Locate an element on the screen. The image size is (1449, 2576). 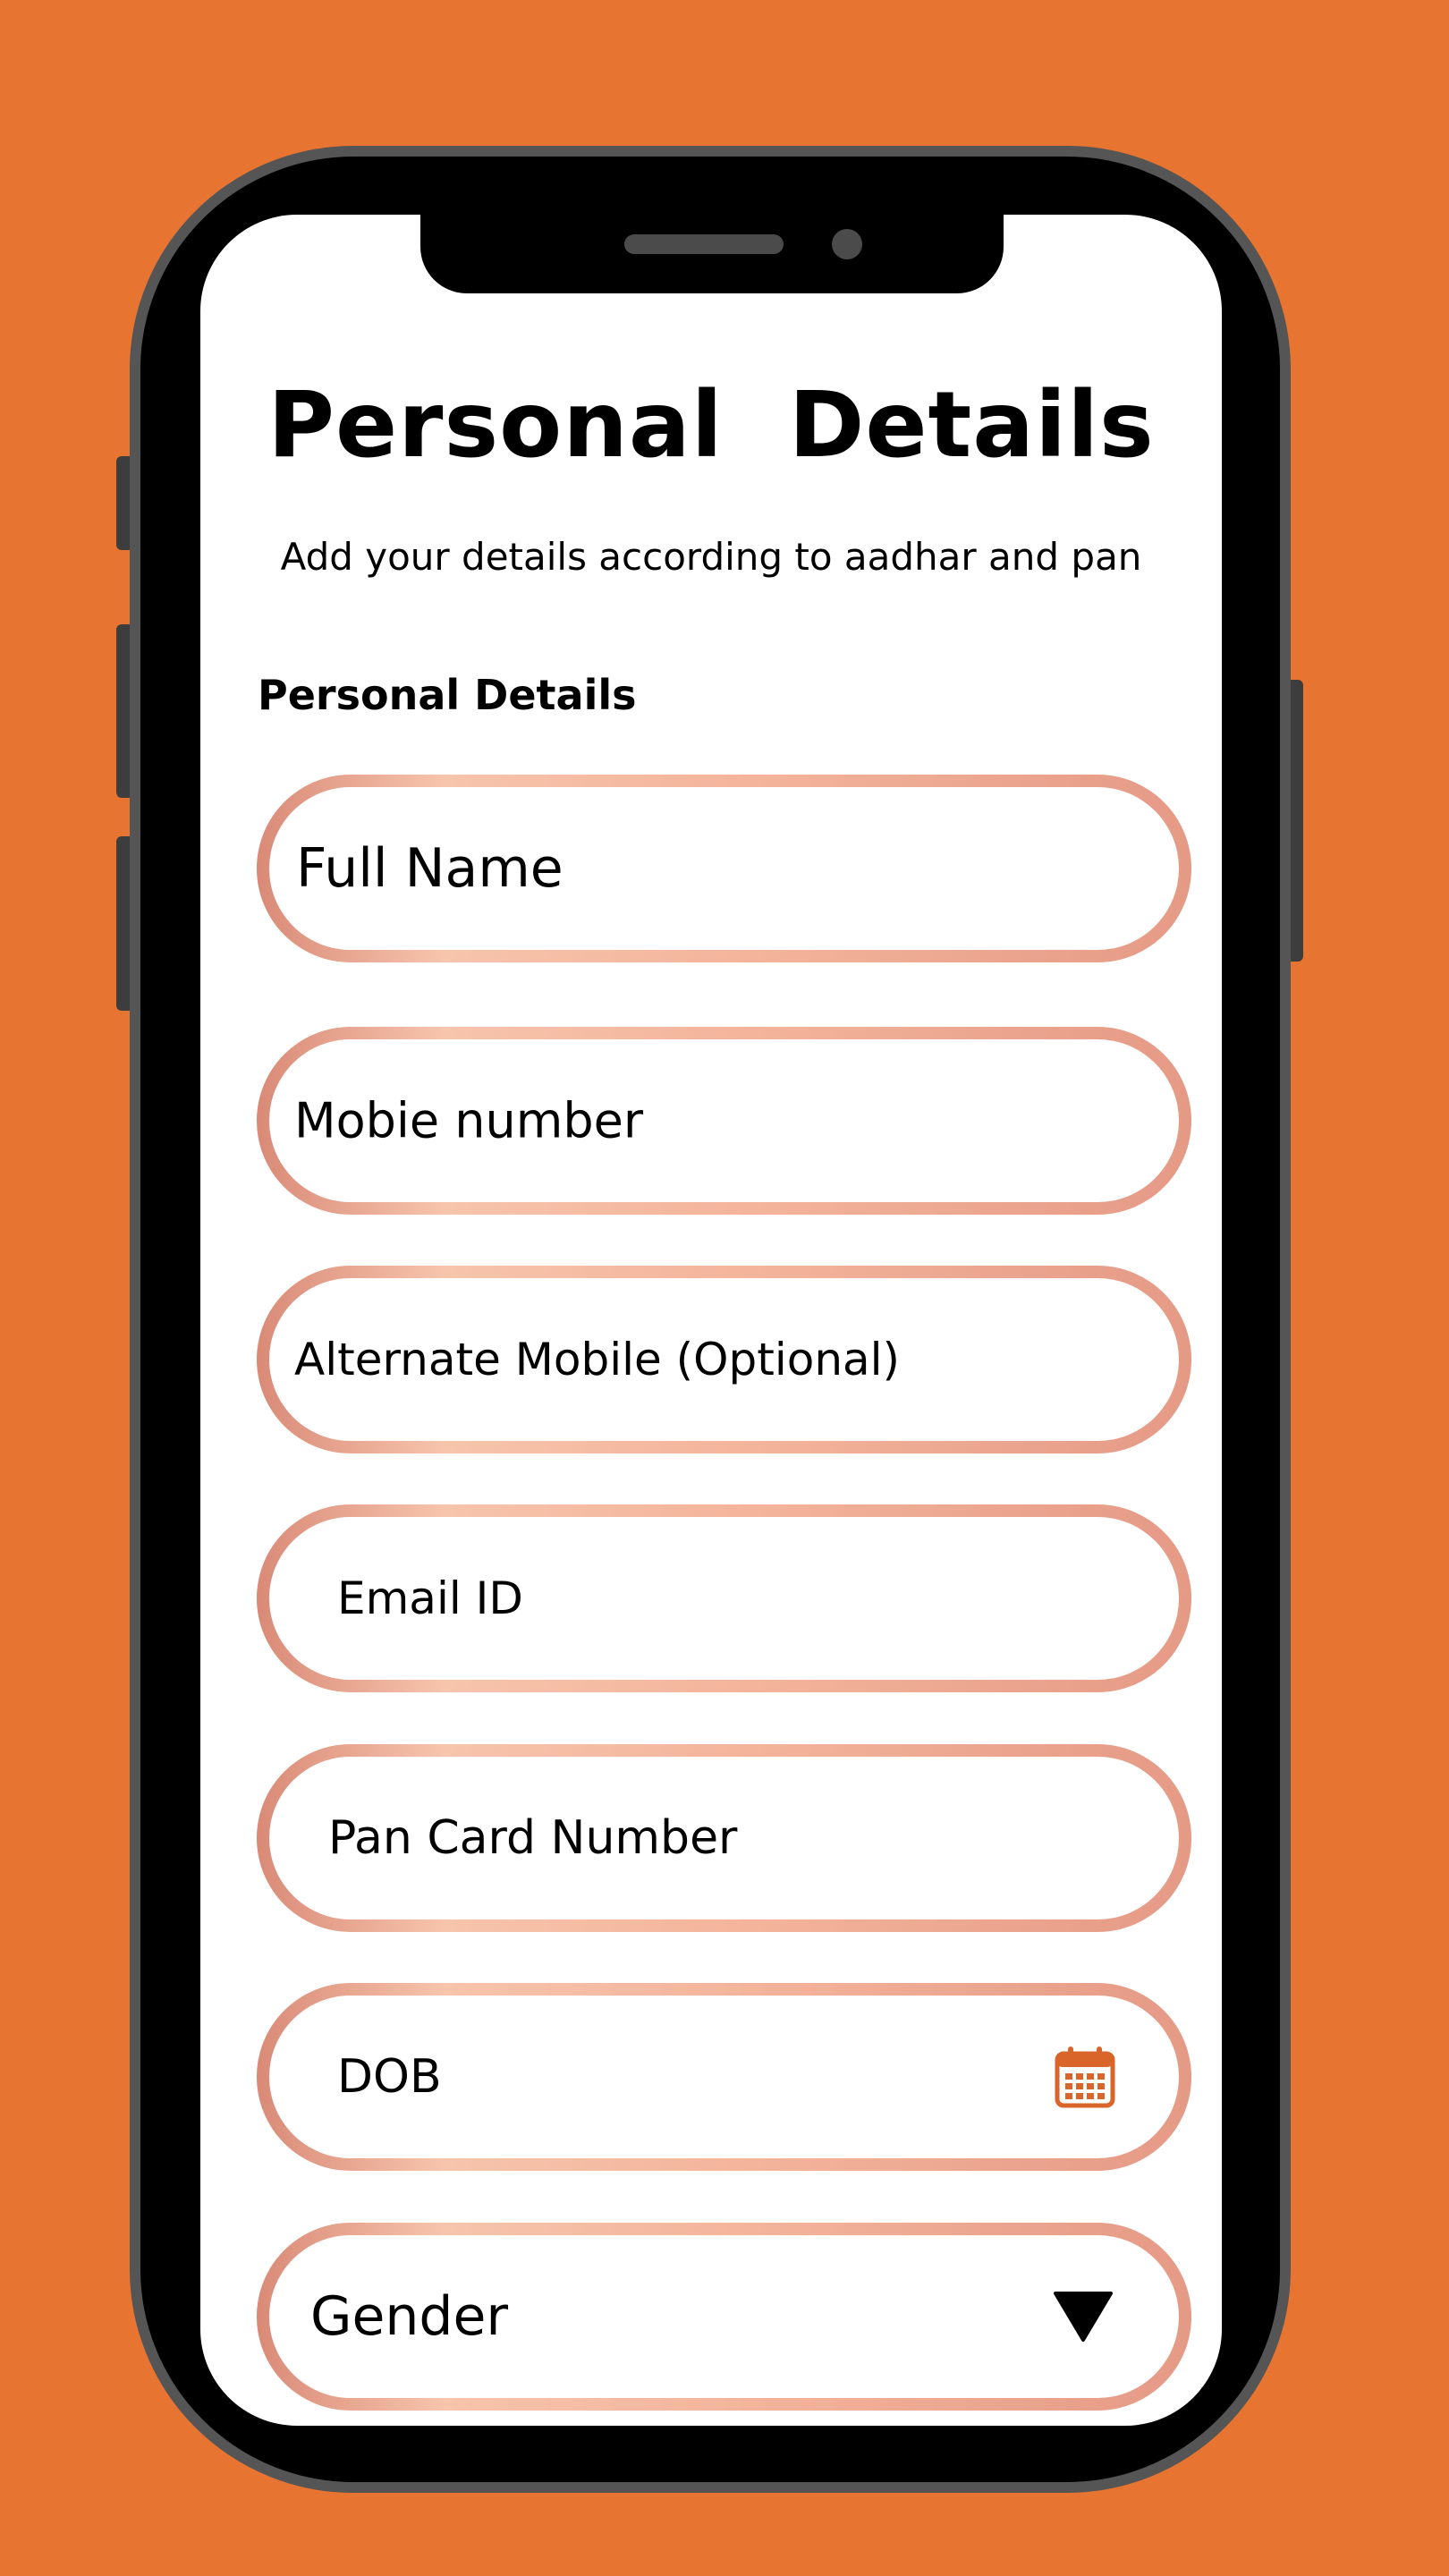
email-input: Email ID is located at coordinates (724, 1598).